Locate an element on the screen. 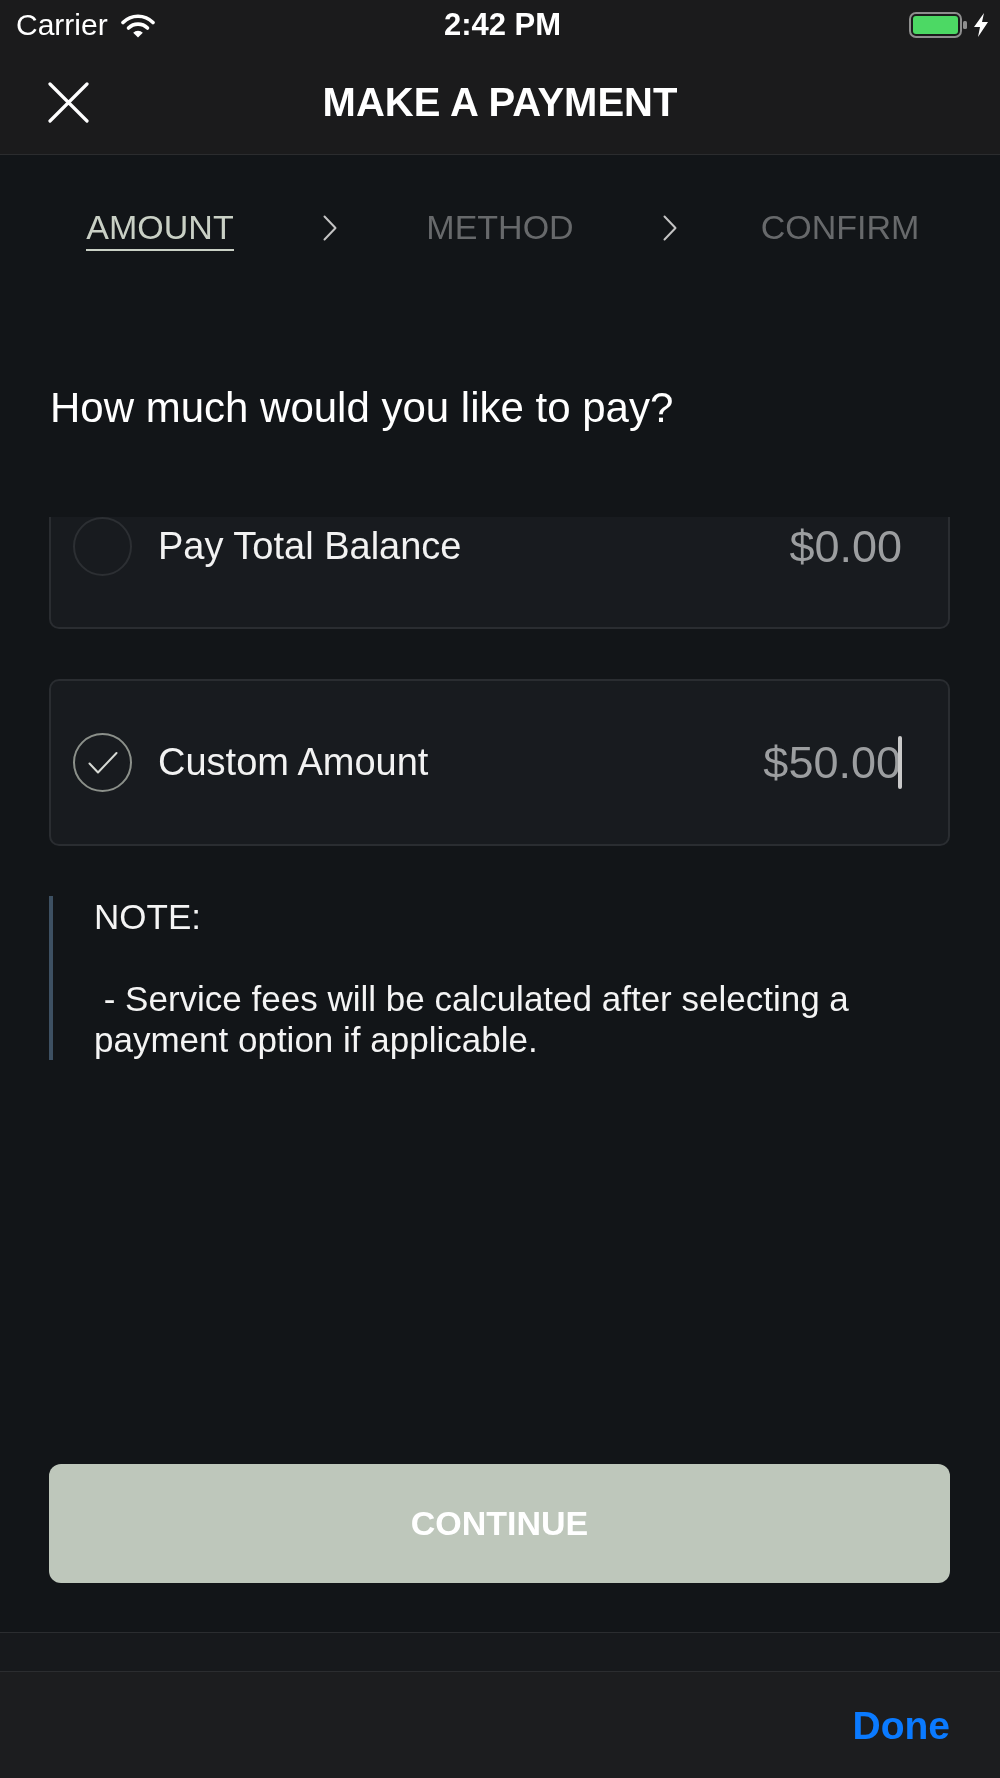 This screenshot has width=1000, height=1778. payment-option-card: Custom Amount $50.00 is located at coordinates (499, 762).